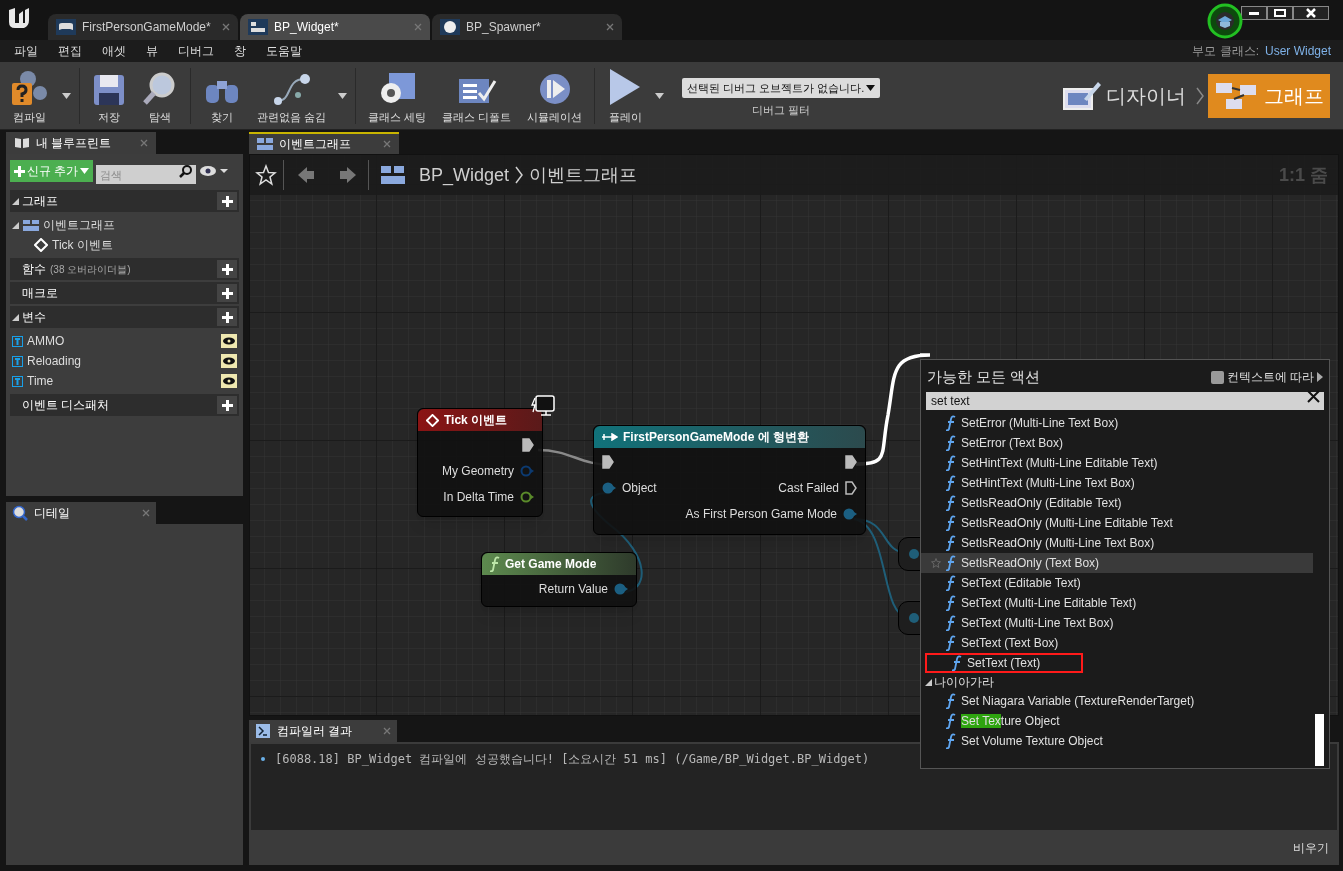 This screenshot has width=1343, height=871. What do you see at coordinates (1117, 483) in the screenshot?
I see `action-item: SetHintText (Multi-Line Text Box)` at bounding box center [1117, 483].